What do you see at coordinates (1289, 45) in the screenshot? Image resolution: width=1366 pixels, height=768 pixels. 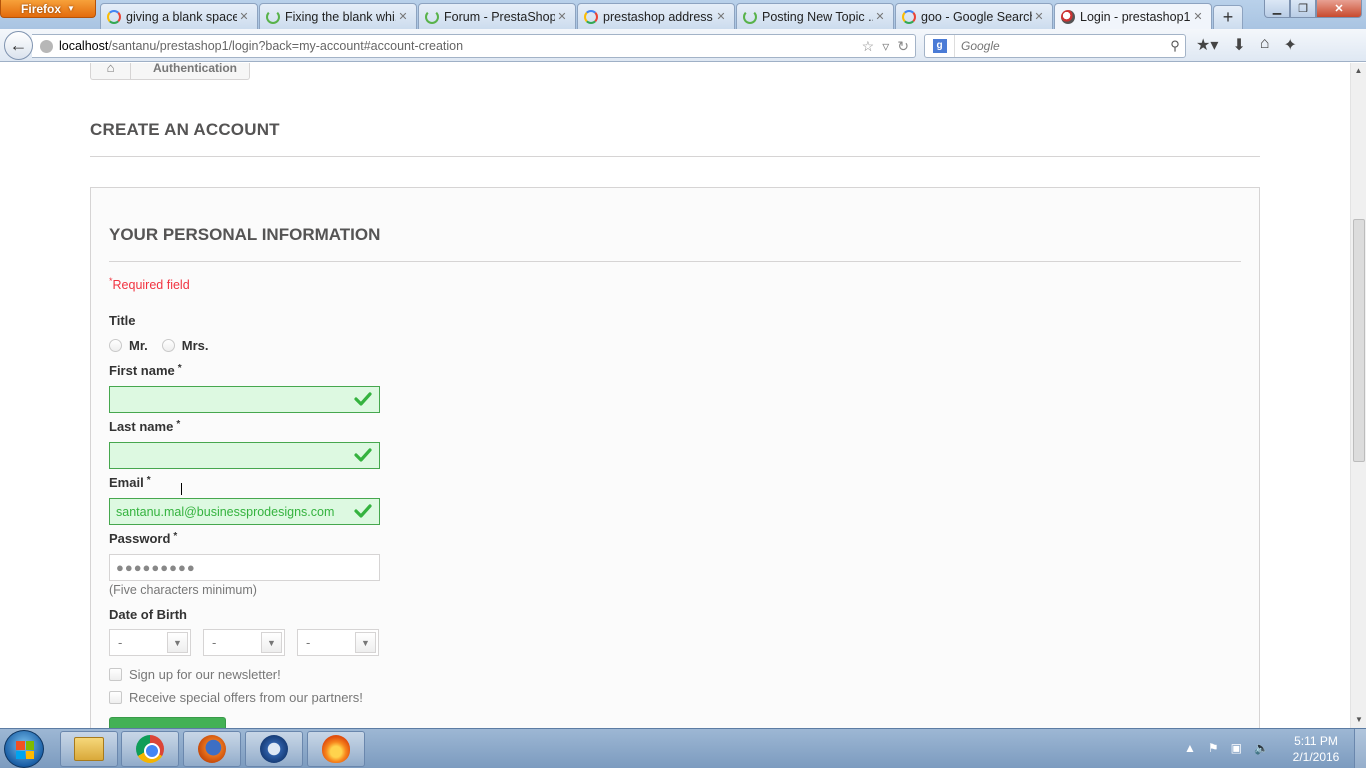 I see `addon-icon: ✦` at bounding box center [1289, 45].